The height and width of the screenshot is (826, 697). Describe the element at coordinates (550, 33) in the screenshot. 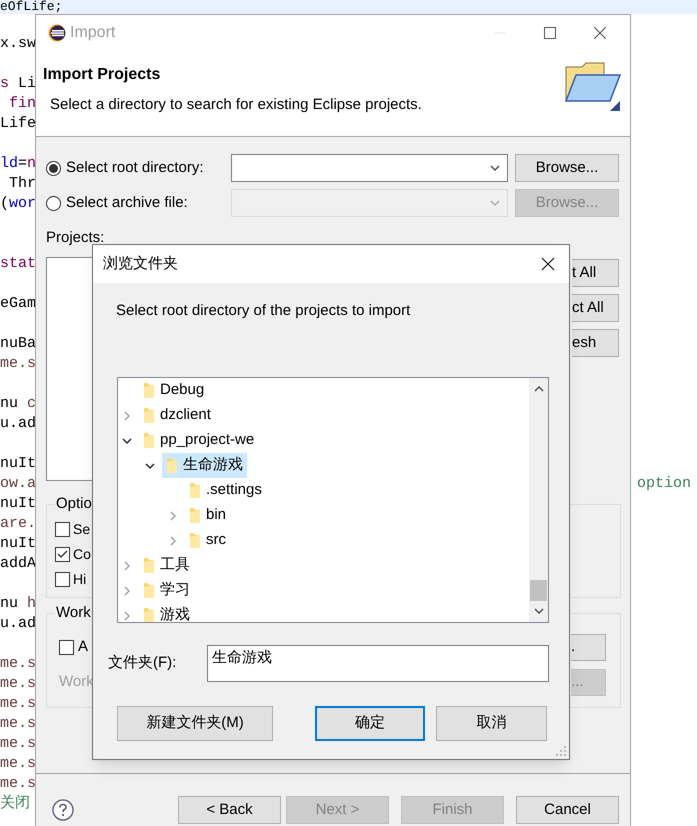

I see `maximize-icon` at that location.